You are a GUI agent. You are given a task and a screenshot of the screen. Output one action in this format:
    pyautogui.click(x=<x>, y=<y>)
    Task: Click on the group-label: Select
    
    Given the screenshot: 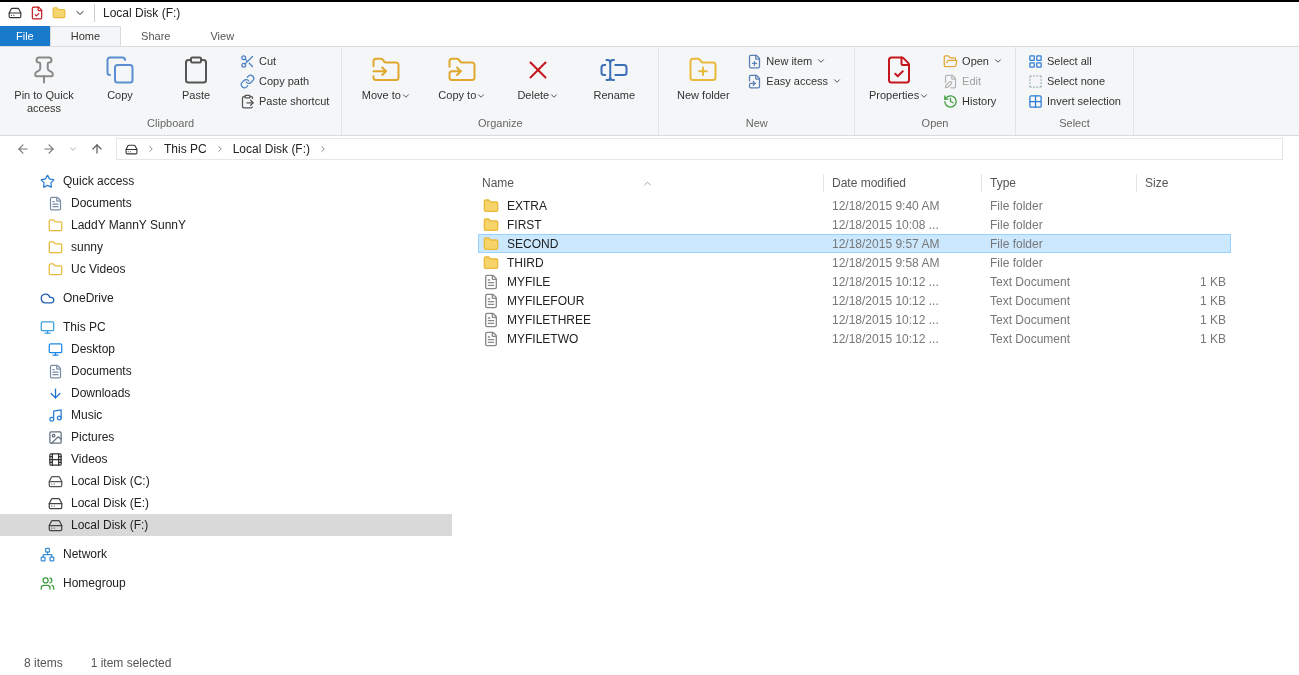 What is the action you would take?
    pyautogui.click(x=1074, y=123)
    